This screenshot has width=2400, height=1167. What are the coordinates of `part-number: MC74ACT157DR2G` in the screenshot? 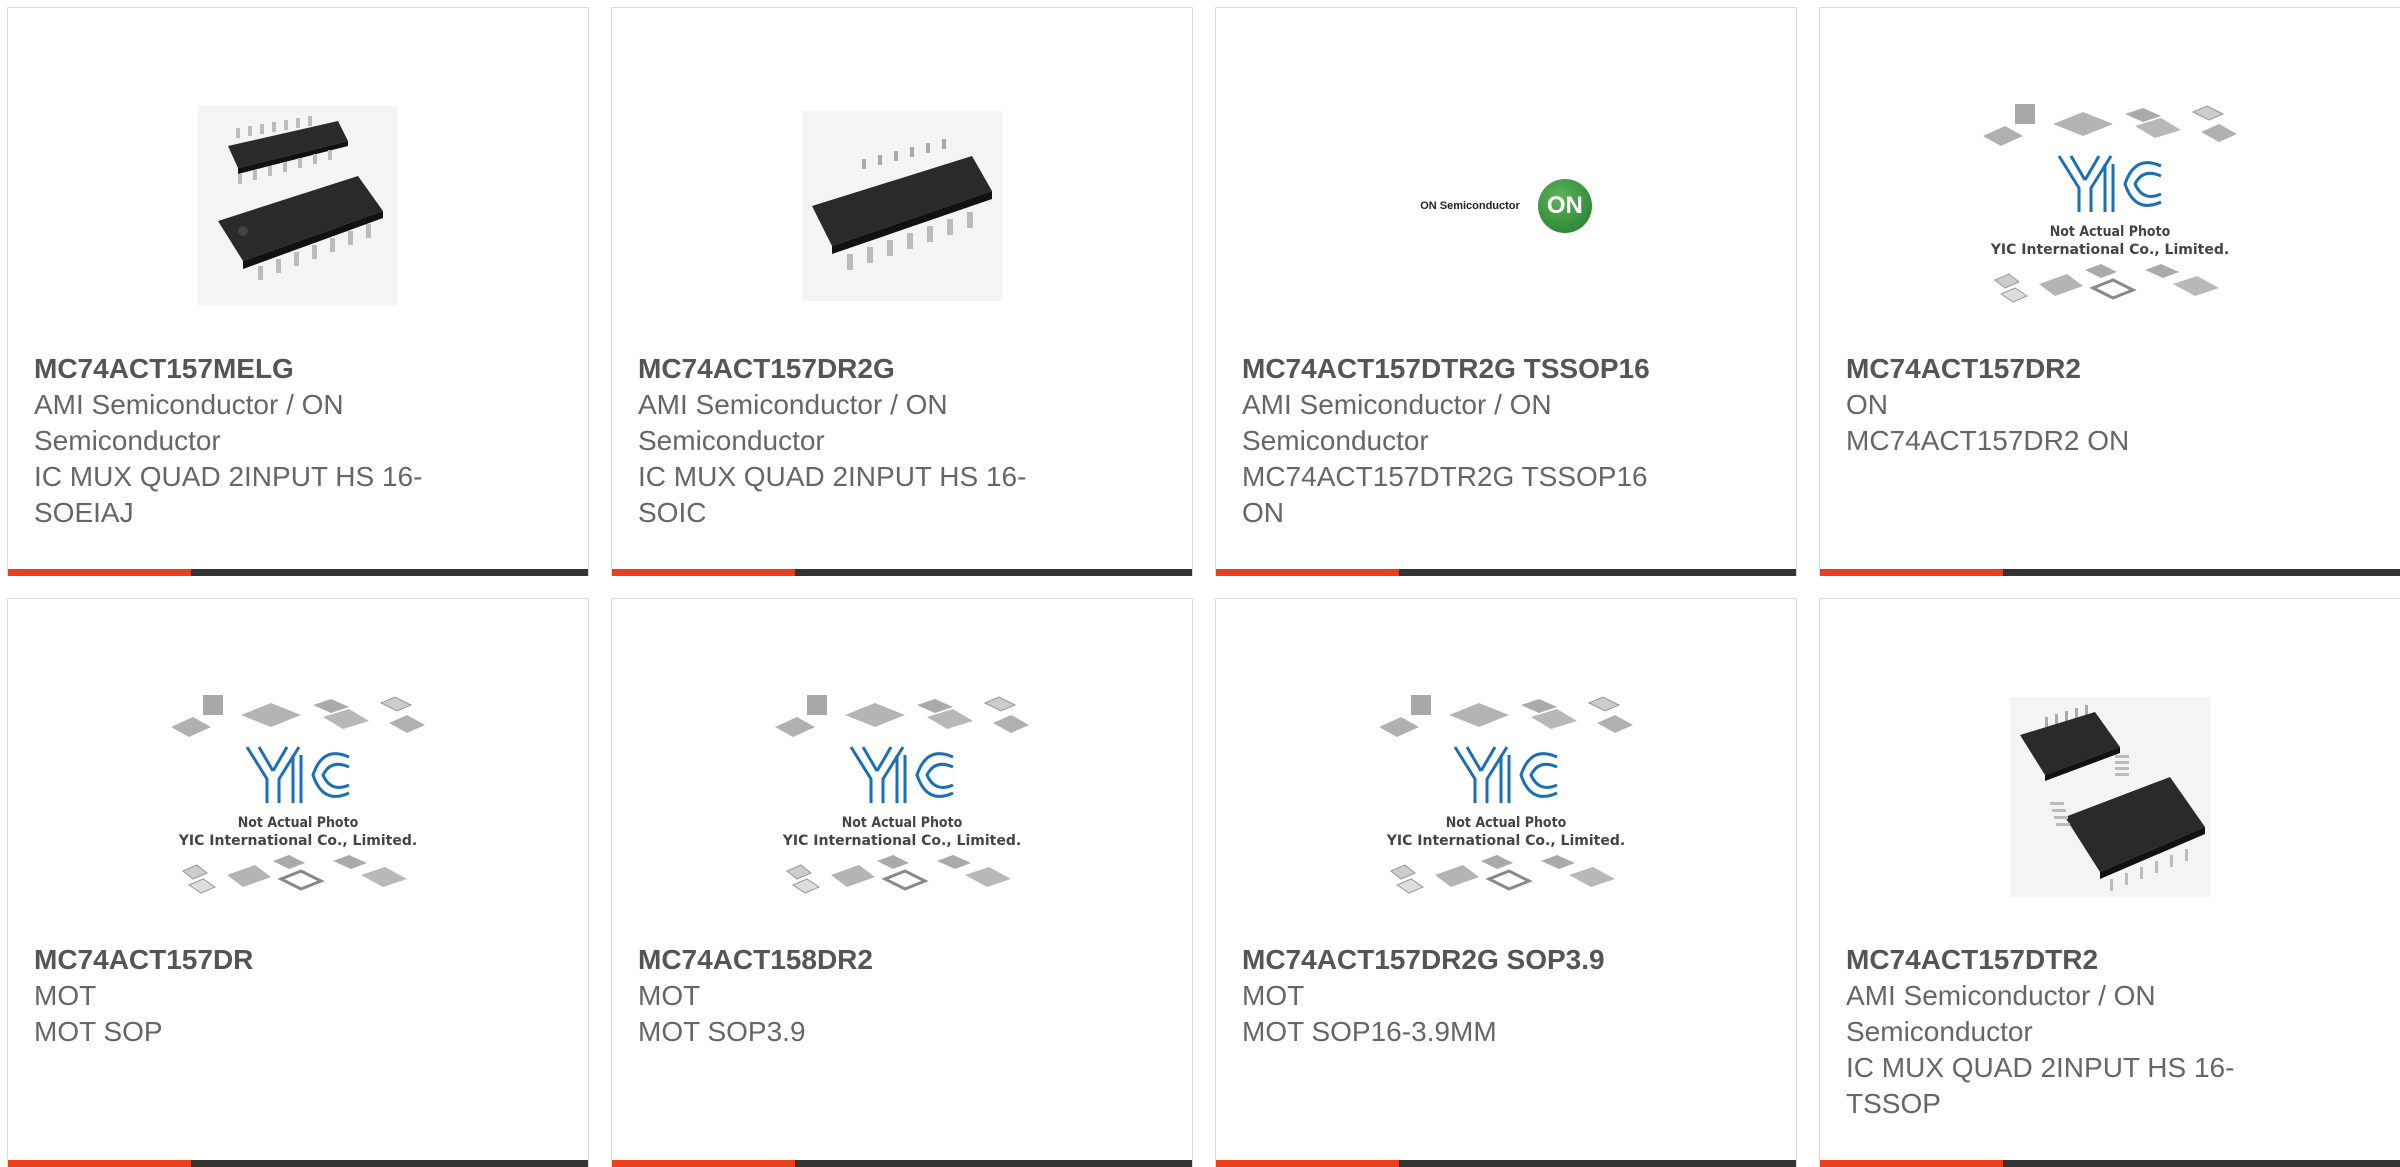 It's located at (902, 369).